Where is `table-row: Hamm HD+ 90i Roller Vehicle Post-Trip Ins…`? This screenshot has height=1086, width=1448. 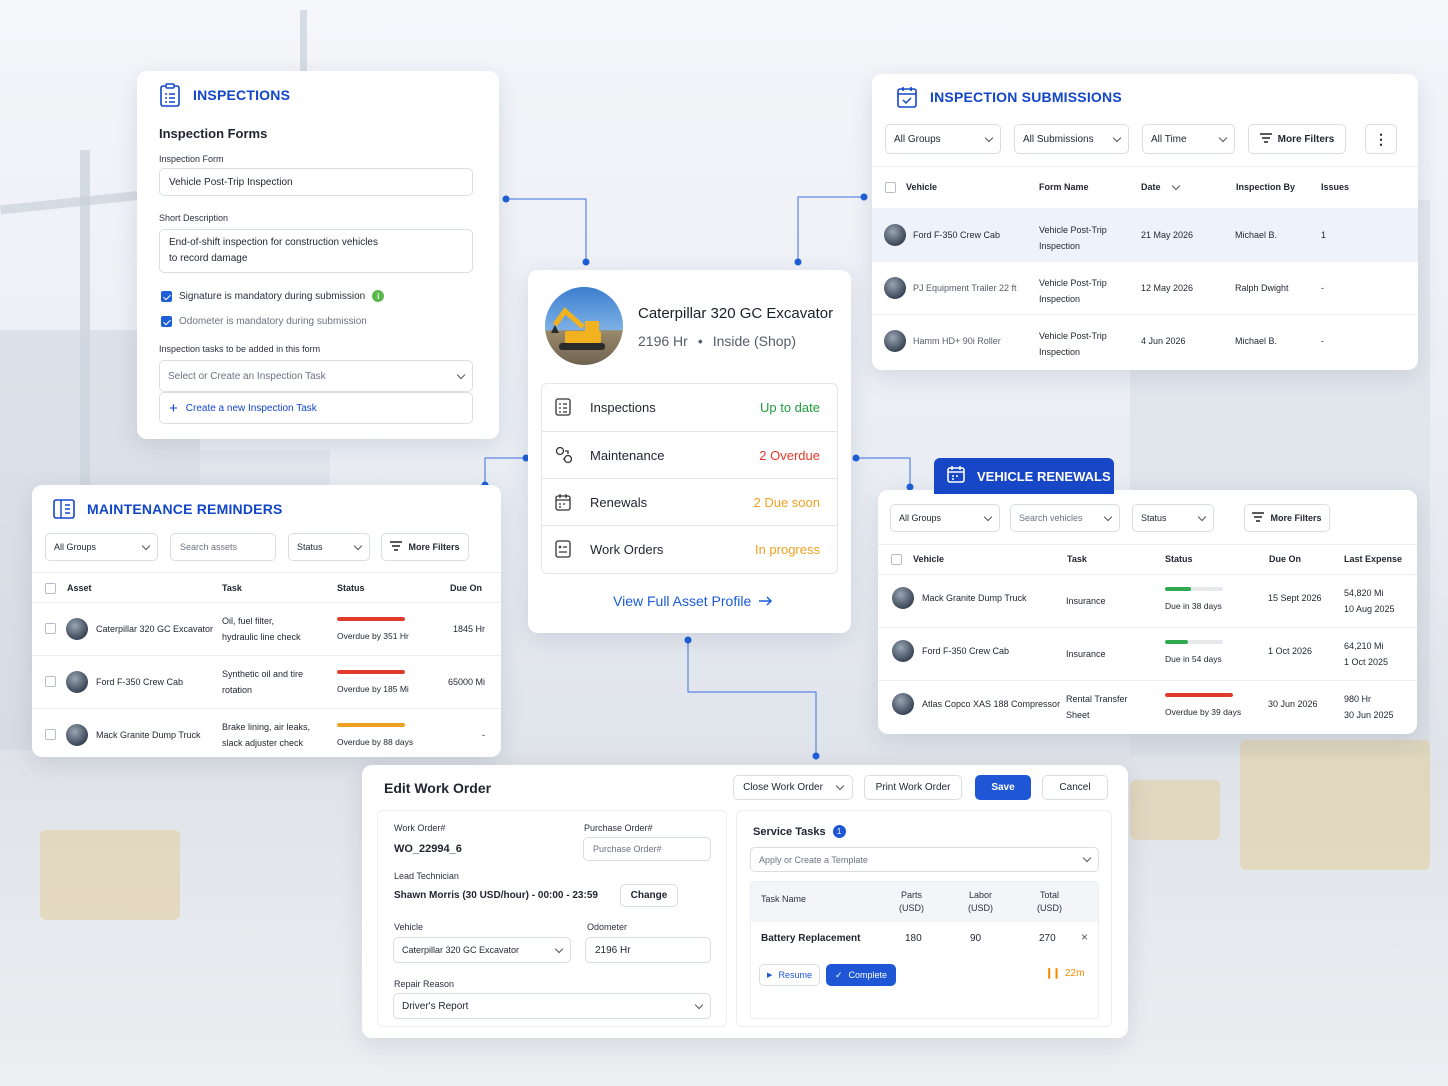 table-row: Hamm HD+ 90i Roller Vehicle Post-Trip Ins… is located at coordinates (1145, 340).